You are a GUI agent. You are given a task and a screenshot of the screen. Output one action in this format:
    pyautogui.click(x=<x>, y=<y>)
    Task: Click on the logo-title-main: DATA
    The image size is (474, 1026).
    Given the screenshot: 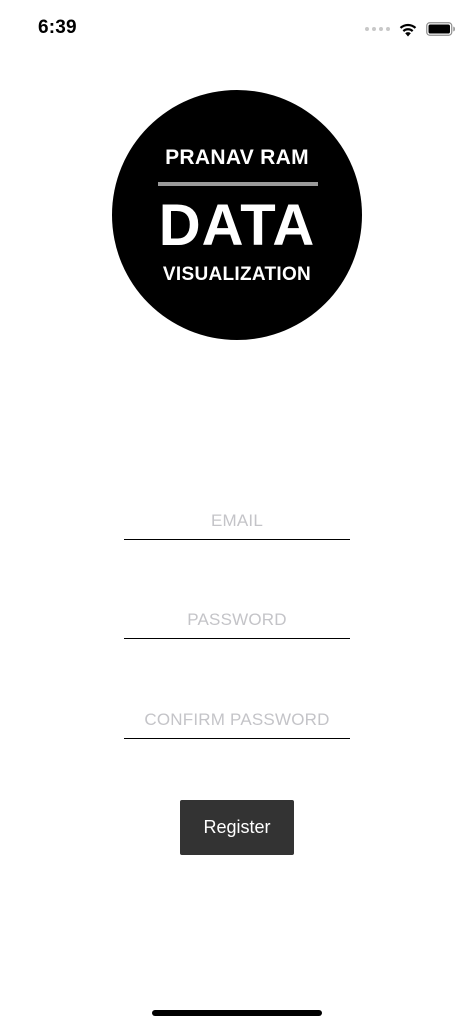 What is the action you would take?
    pyautogui.click(x=237, y=225)
    